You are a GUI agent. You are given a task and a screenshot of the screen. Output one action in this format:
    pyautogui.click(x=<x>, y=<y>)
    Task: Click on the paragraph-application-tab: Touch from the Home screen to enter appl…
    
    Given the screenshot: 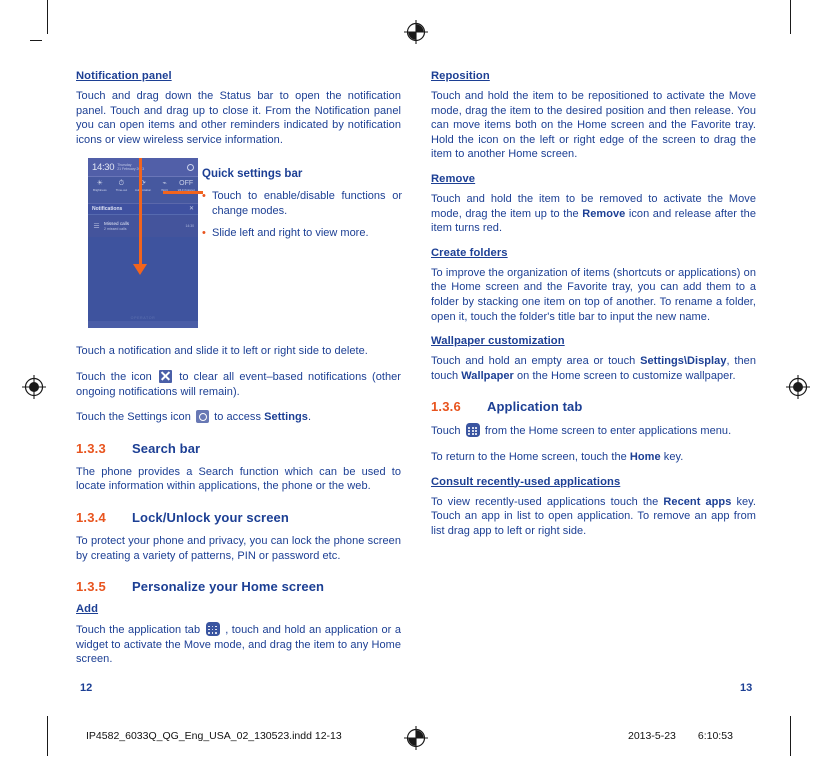 What is the action you would take?
    pyautogui.click(x=593, y=431)
    